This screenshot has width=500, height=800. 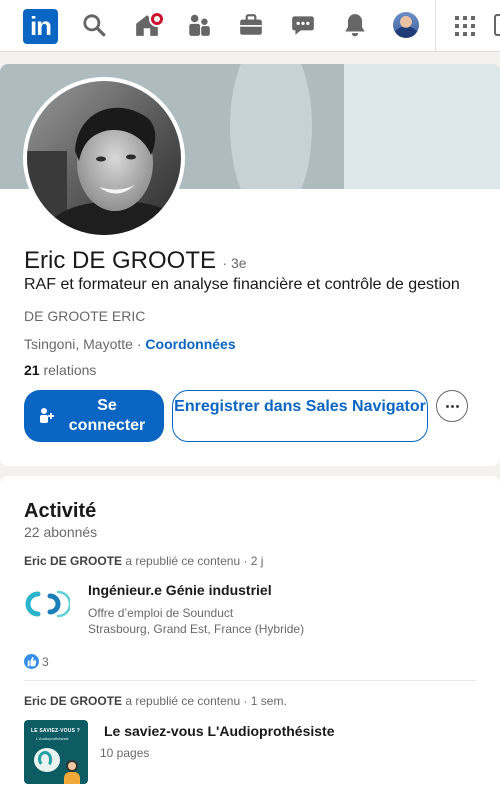 What do you see at coordinates (48, 604) in the screenshot?
I see `sounduct-logo` at bounding box center [48, 604].